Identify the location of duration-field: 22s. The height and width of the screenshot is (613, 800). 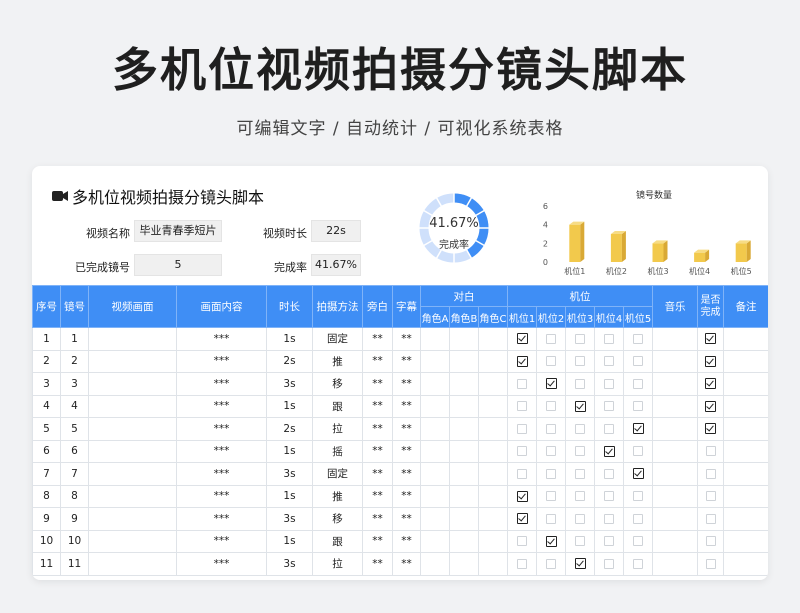
(336, 231).